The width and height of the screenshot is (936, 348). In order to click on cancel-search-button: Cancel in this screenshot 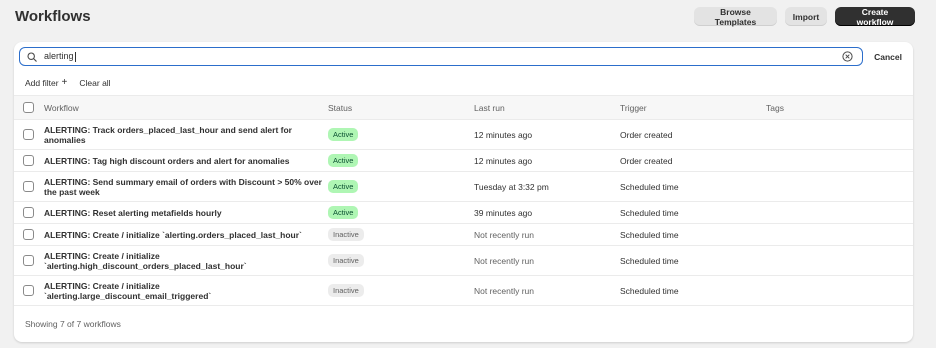, I will do `click(888, 56)`.